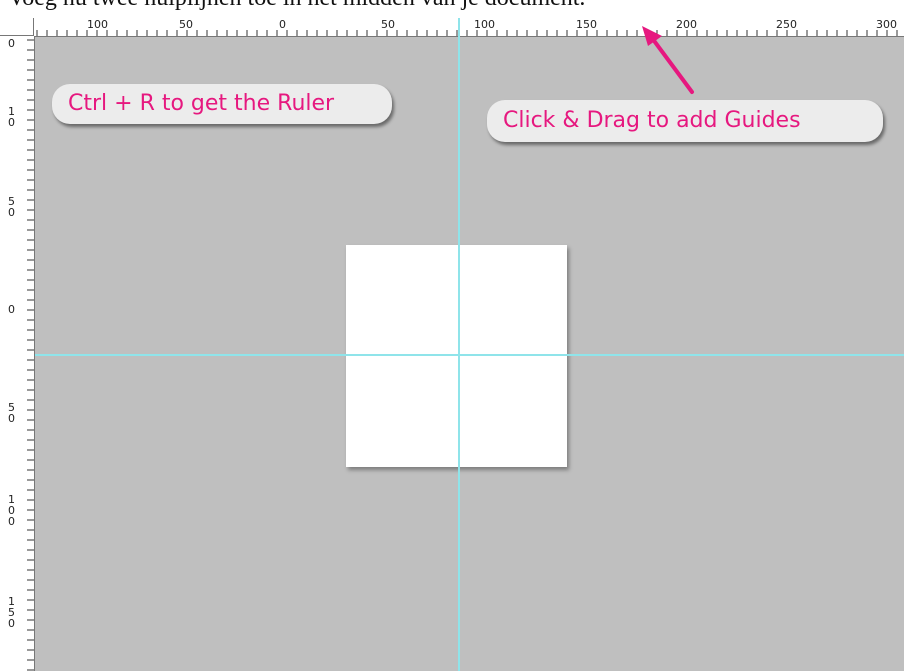 This screenshot has height=671, width=904. What do you see at coordinates (11, 612) in the screenshot?
I see `vruler-label: 150` at bounding box center [11, 612].